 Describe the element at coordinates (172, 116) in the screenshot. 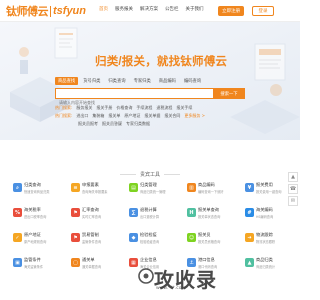

I see `hot-link: 报关合同` at that location.